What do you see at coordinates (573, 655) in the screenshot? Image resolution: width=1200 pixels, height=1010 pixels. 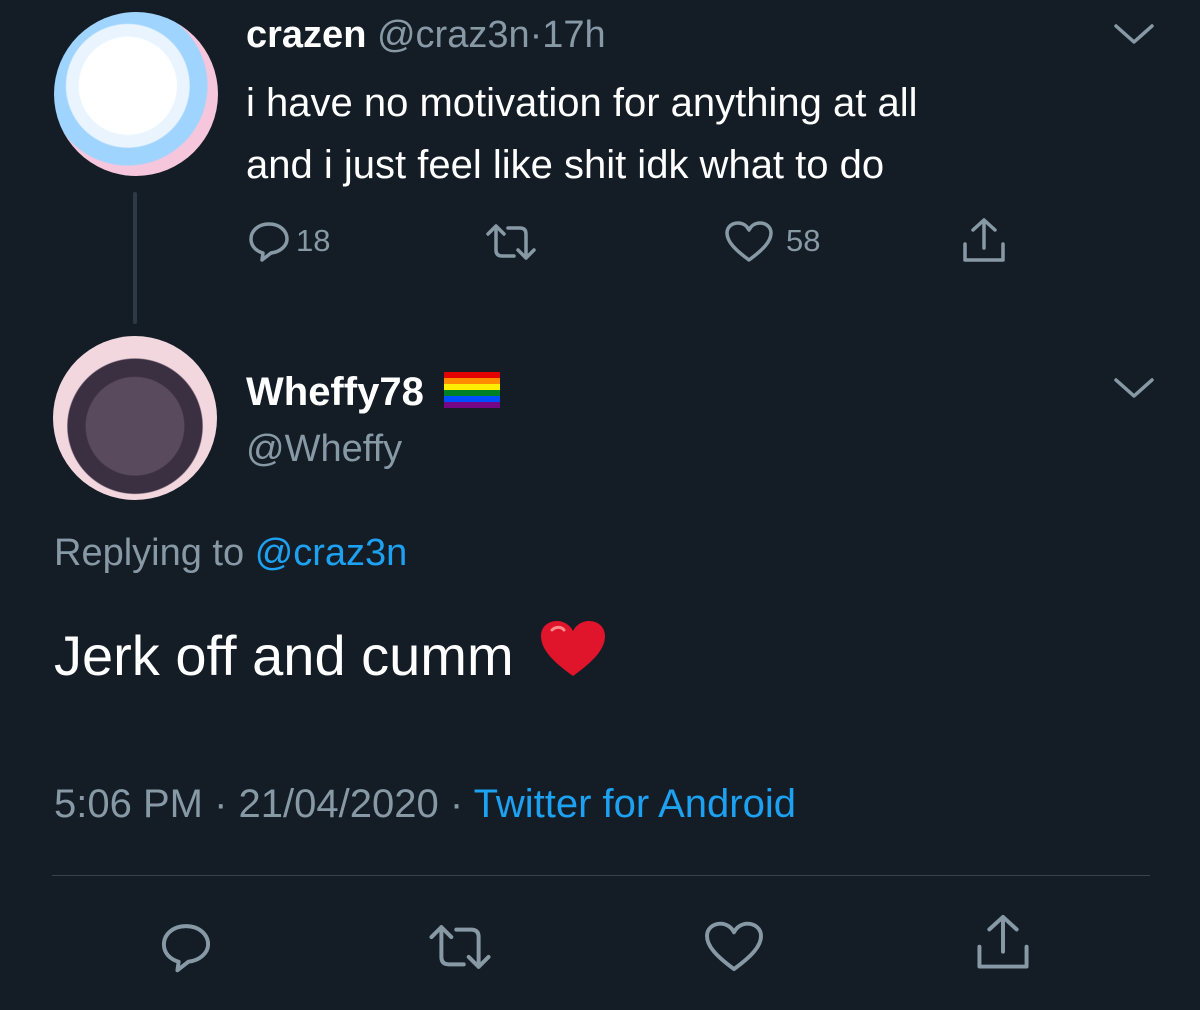 I see `heart-emoji` at bounding box center [573, 655].